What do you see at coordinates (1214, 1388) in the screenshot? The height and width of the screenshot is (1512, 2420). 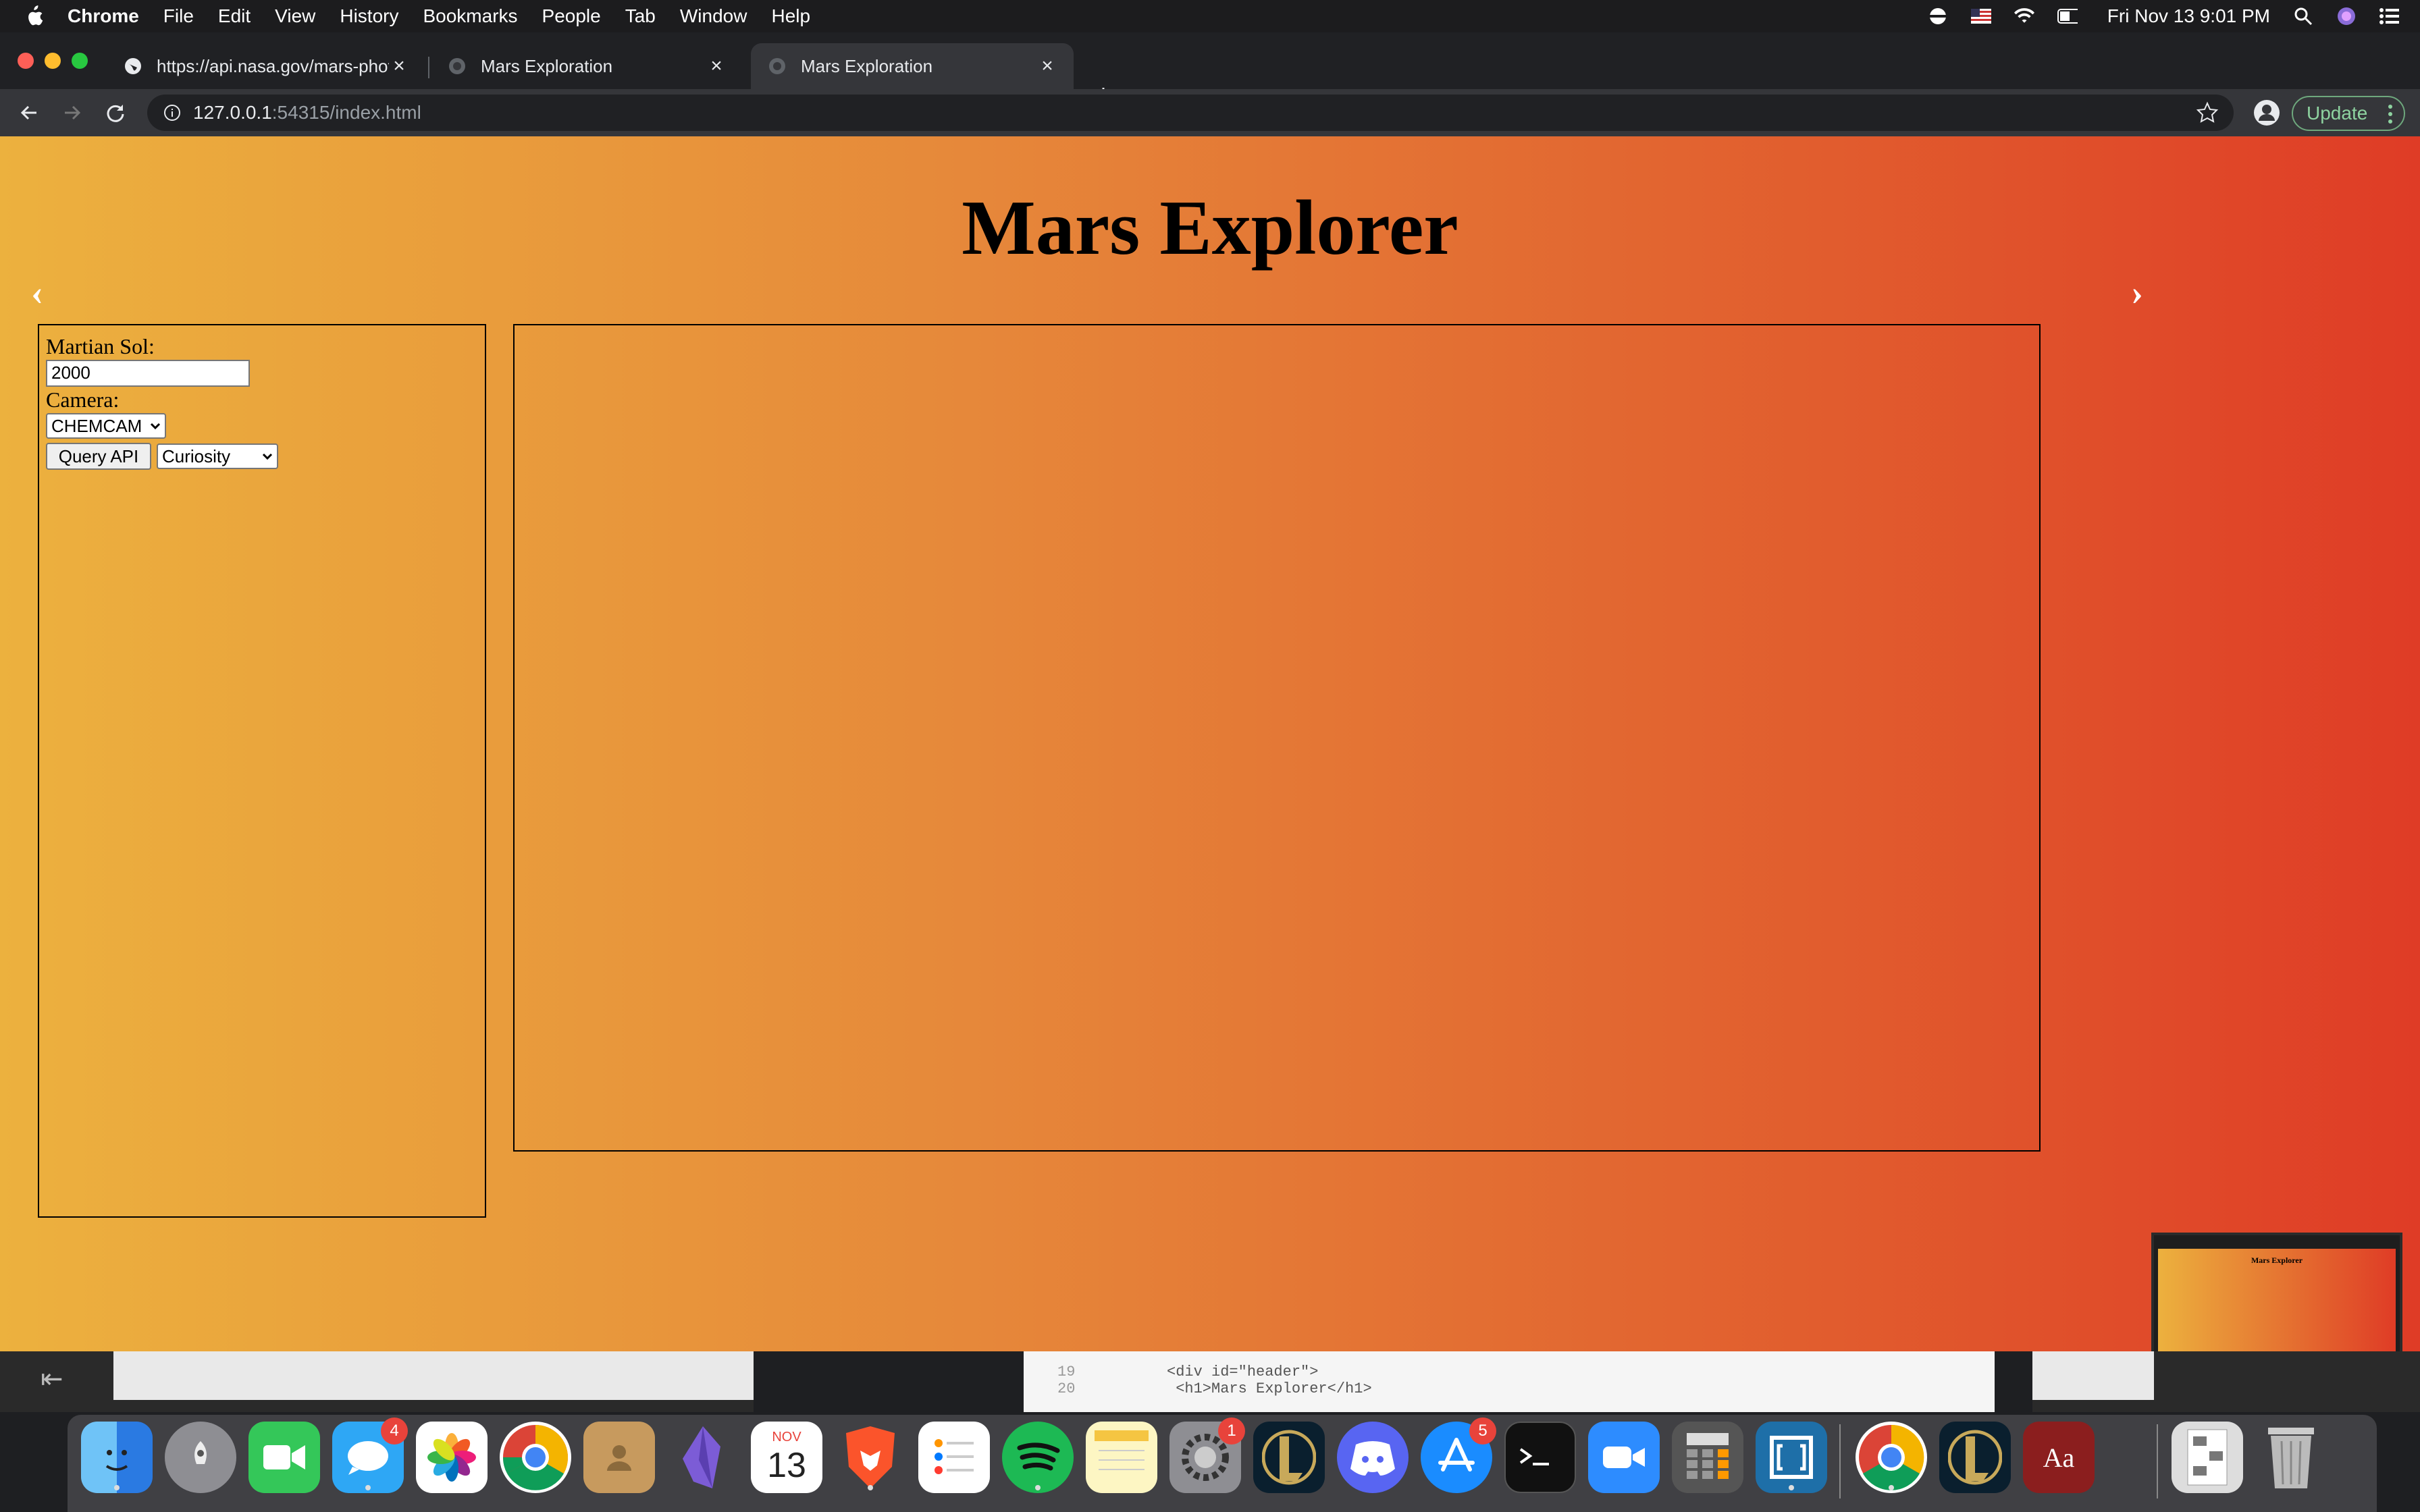 I see `code-line: 20 <h1>Mars Explorer</h1>` at bounding box center [1214, 1388].